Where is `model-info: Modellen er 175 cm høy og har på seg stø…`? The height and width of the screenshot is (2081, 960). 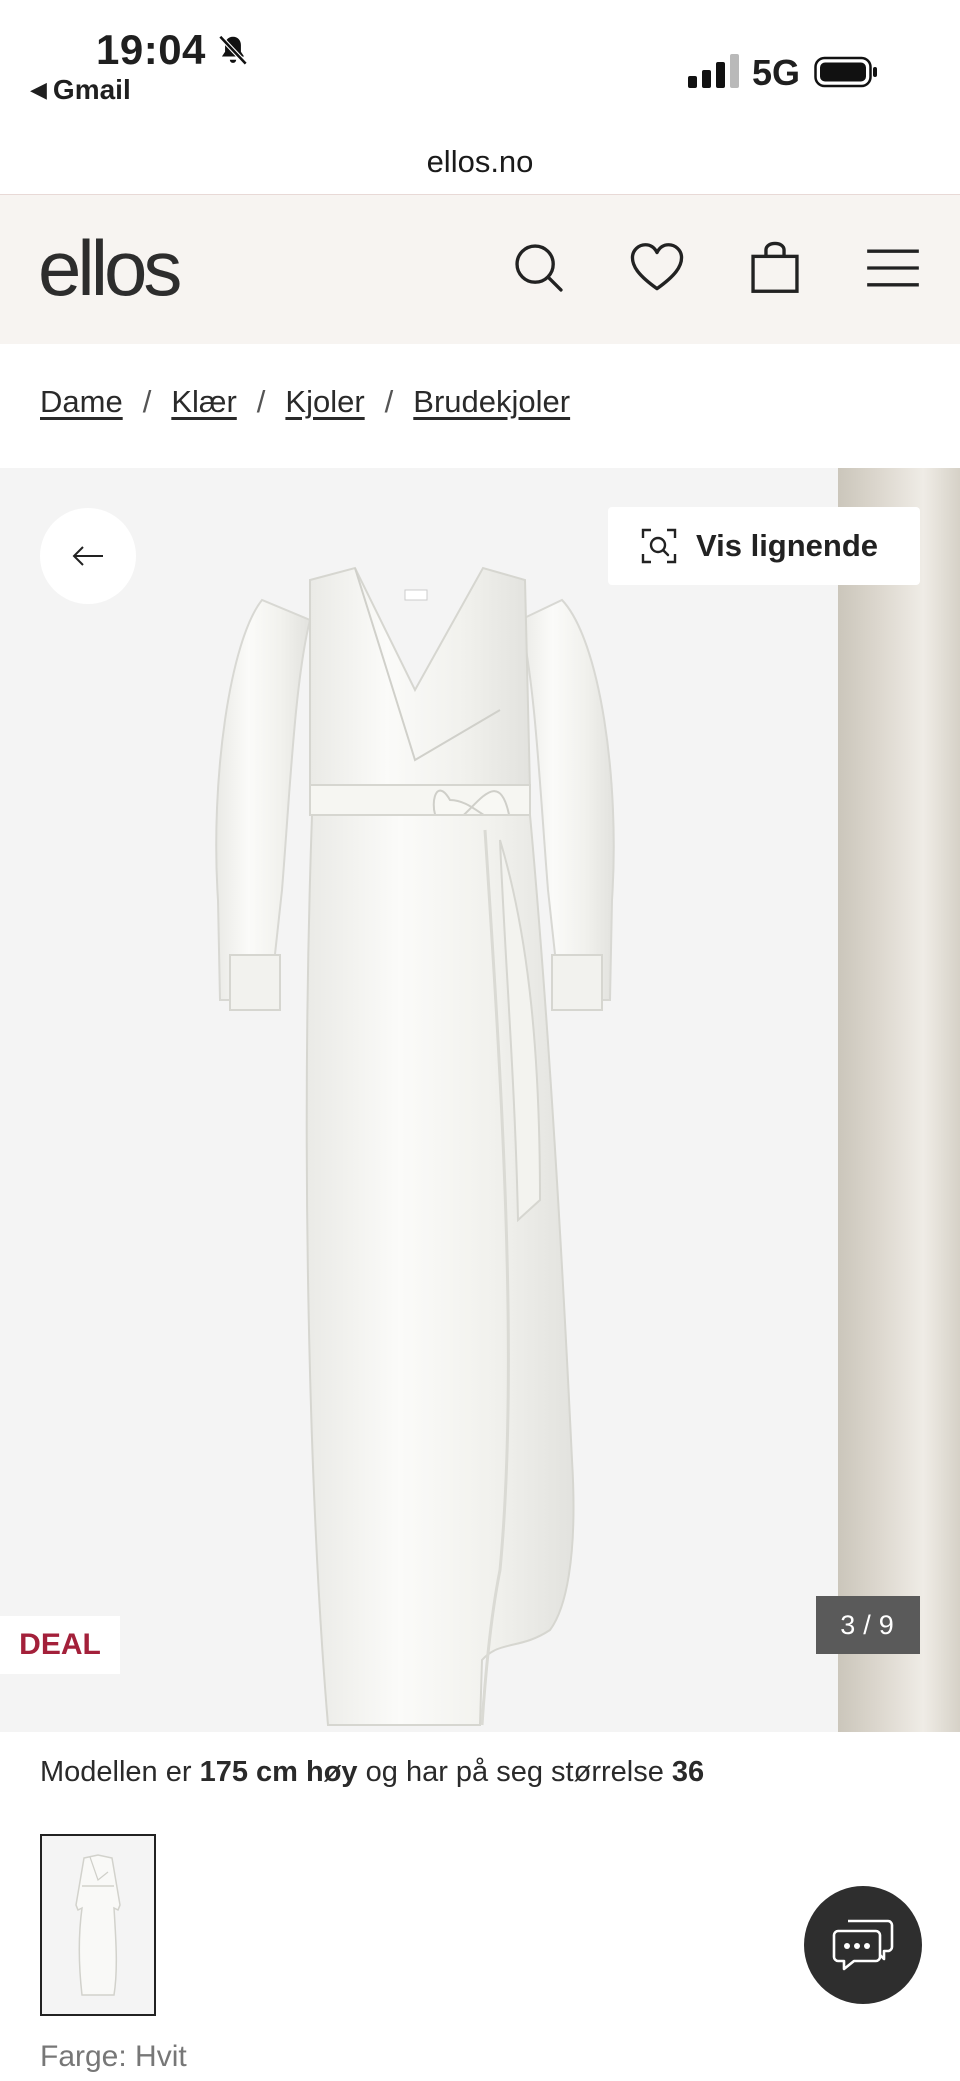
model-info: Modellen er 175 cm høy og har på seg stø… is located at coordinates (372, 1772).